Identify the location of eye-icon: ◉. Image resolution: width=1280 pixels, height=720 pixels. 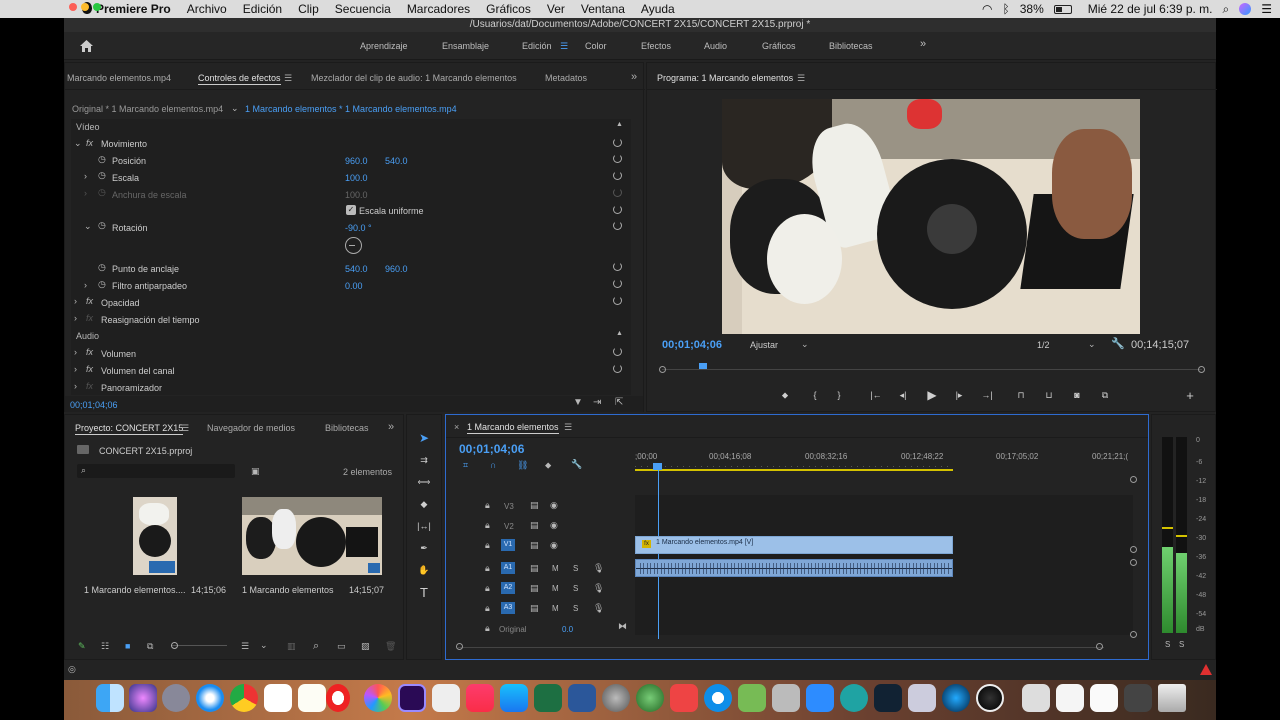
(554, 525).